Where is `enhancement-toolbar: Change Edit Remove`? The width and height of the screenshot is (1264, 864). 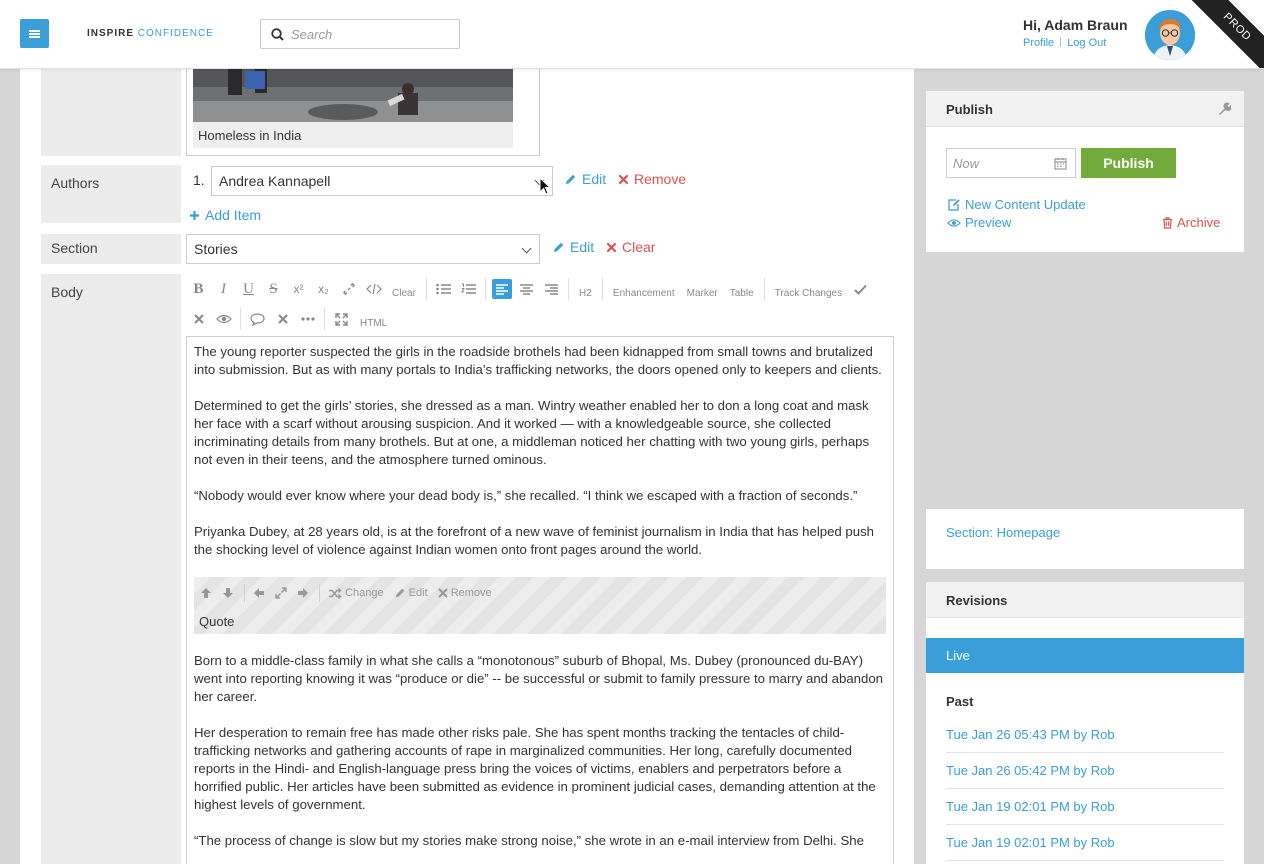
enhancement-toolbar: Change Edit Remove is located at coordinates (351, 593).